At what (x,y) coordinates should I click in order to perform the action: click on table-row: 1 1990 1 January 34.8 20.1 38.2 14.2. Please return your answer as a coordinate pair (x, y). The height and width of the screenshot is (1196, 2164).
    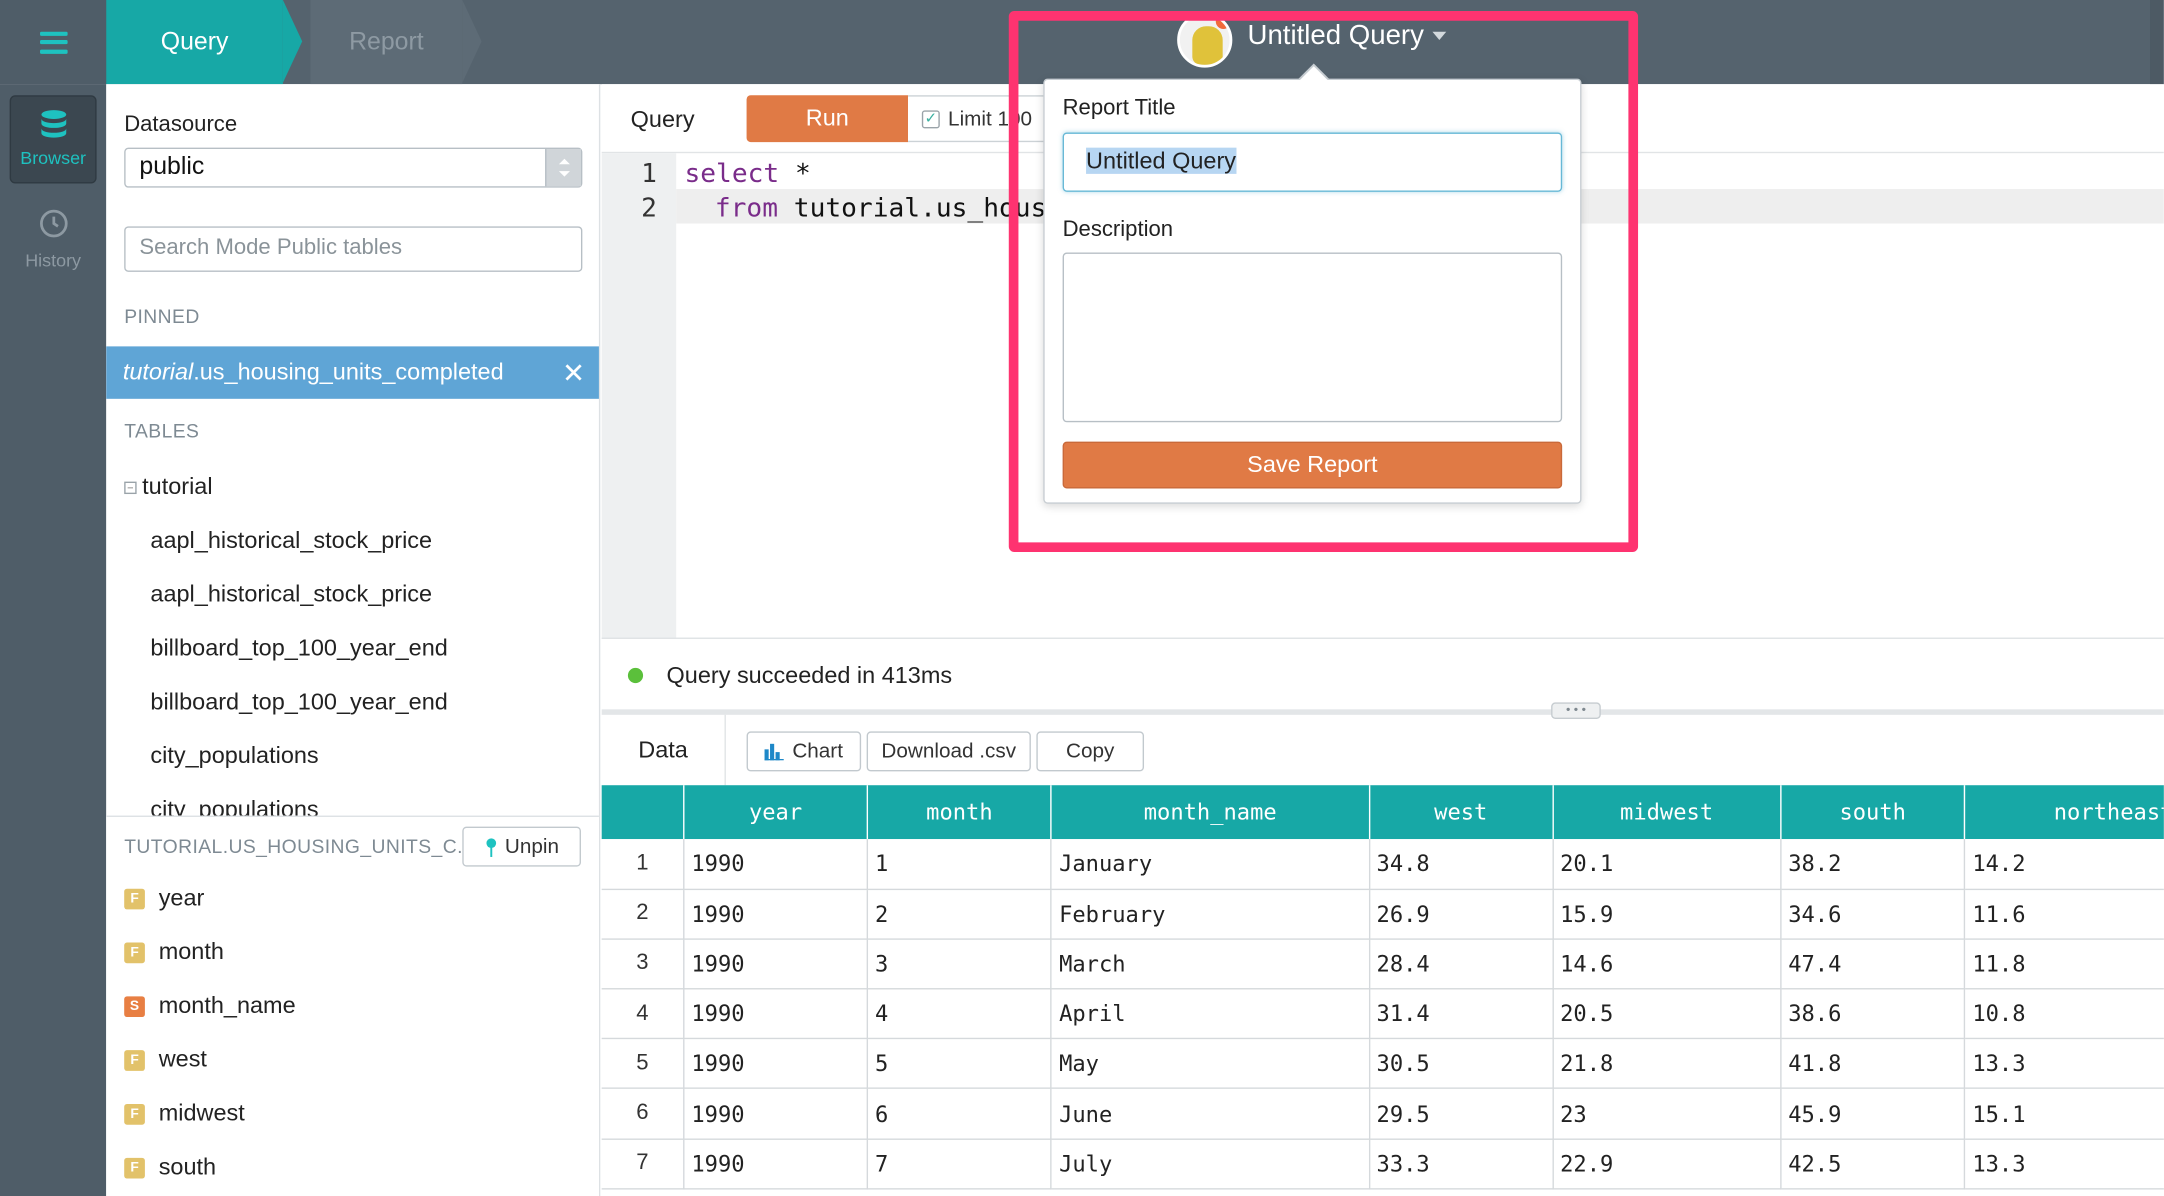
    Looking at the image, I should click on (1382, 864).